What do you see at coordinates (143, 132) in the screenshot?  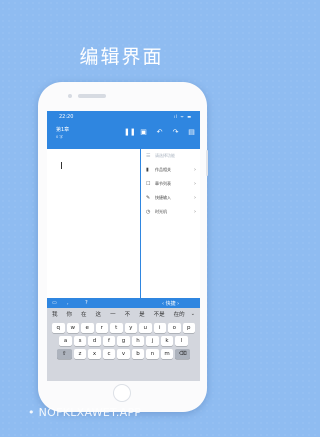 I see `note-icon: ▣` at bounding box center [143, 132].